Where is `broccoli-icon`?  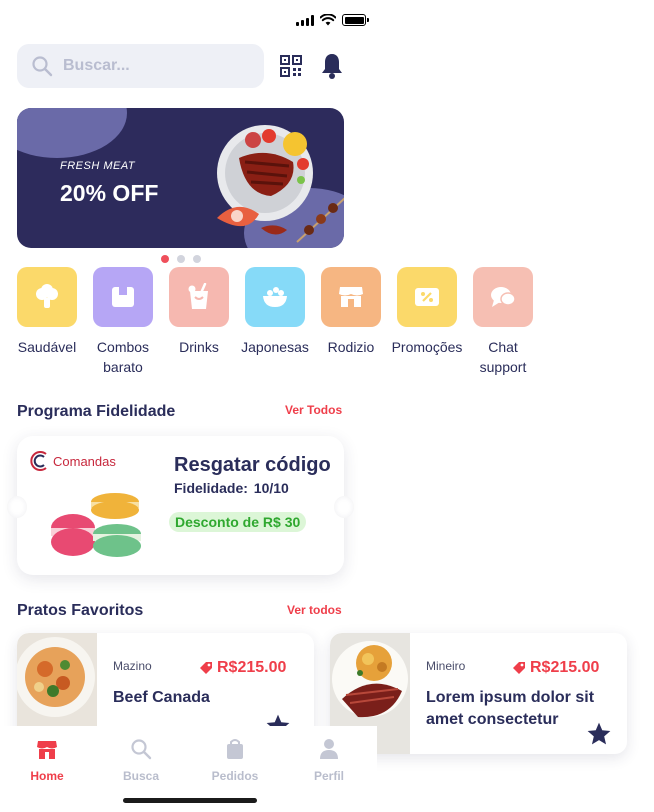 broccoli-icon is located at coordinates (47, 296).